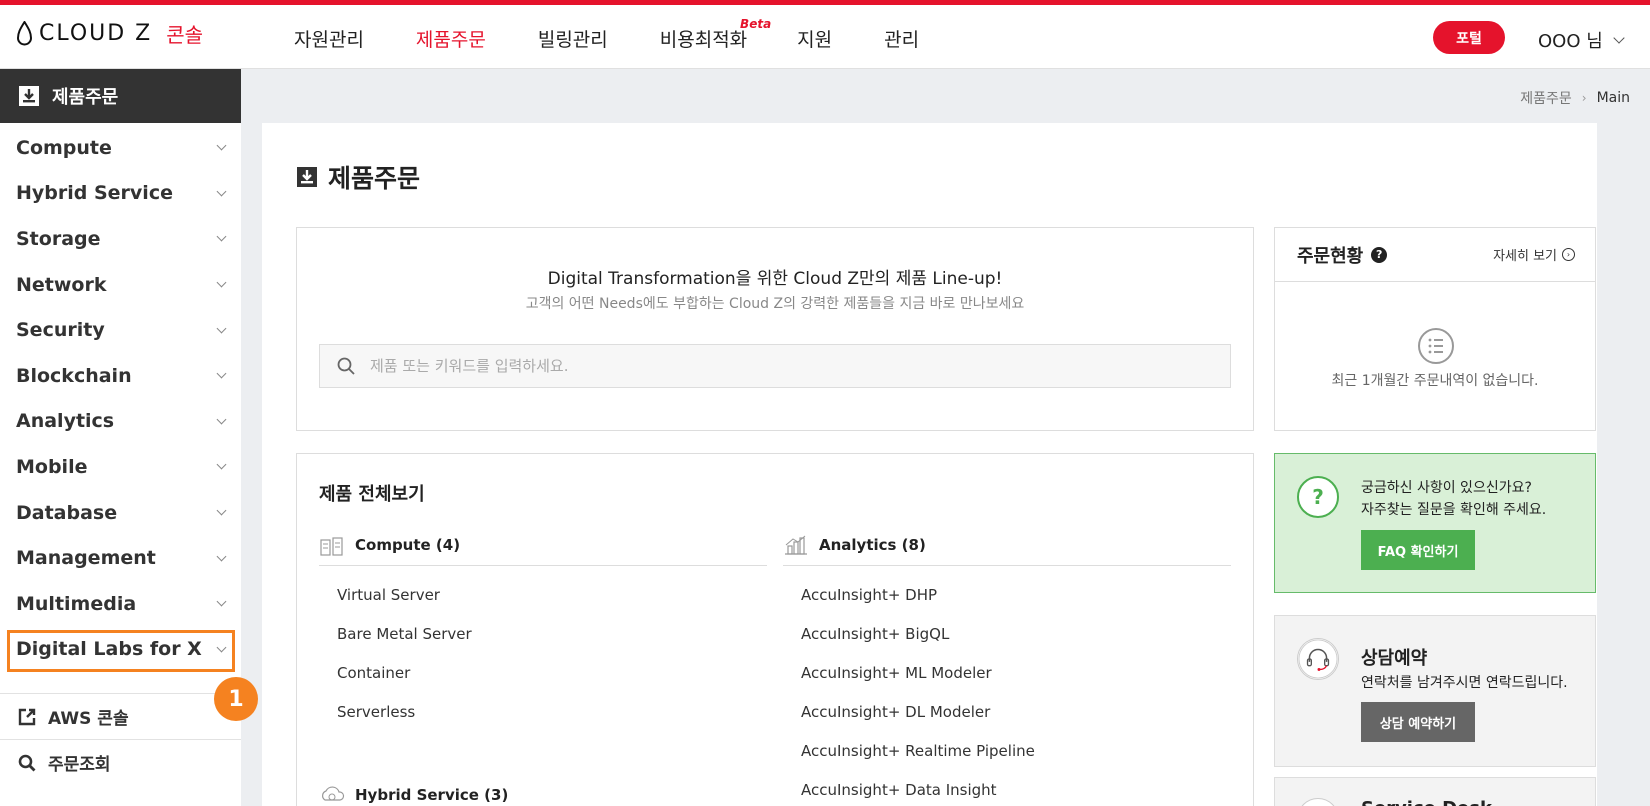  I want to click on sidebar-item-multimedia: Multimedia, so click(120, 604).